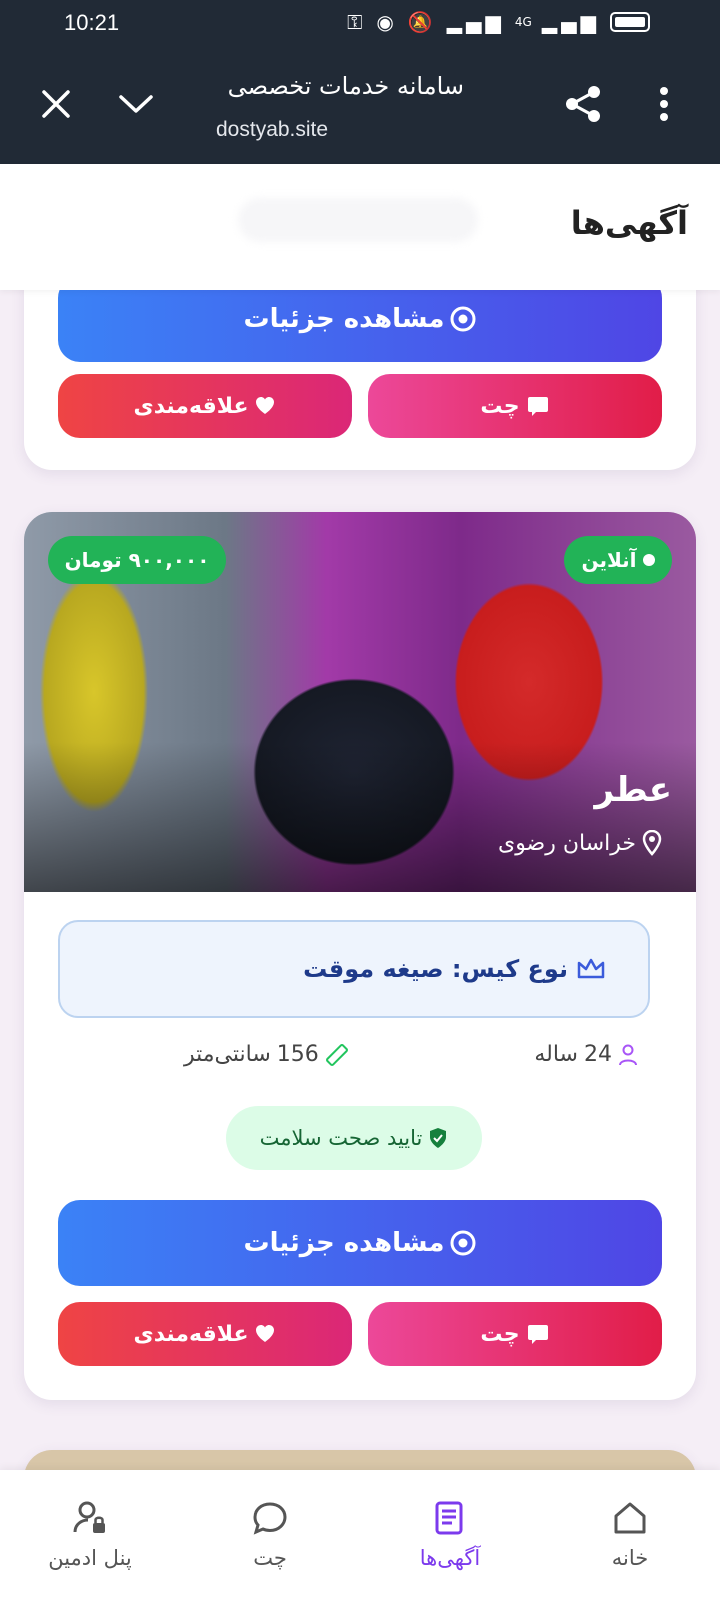 Image resolution: width=720 pixels, height=1600 pixels. Describe the element at coordinates (630, 1518) in the screenshot. I see `home-icon` at that location.